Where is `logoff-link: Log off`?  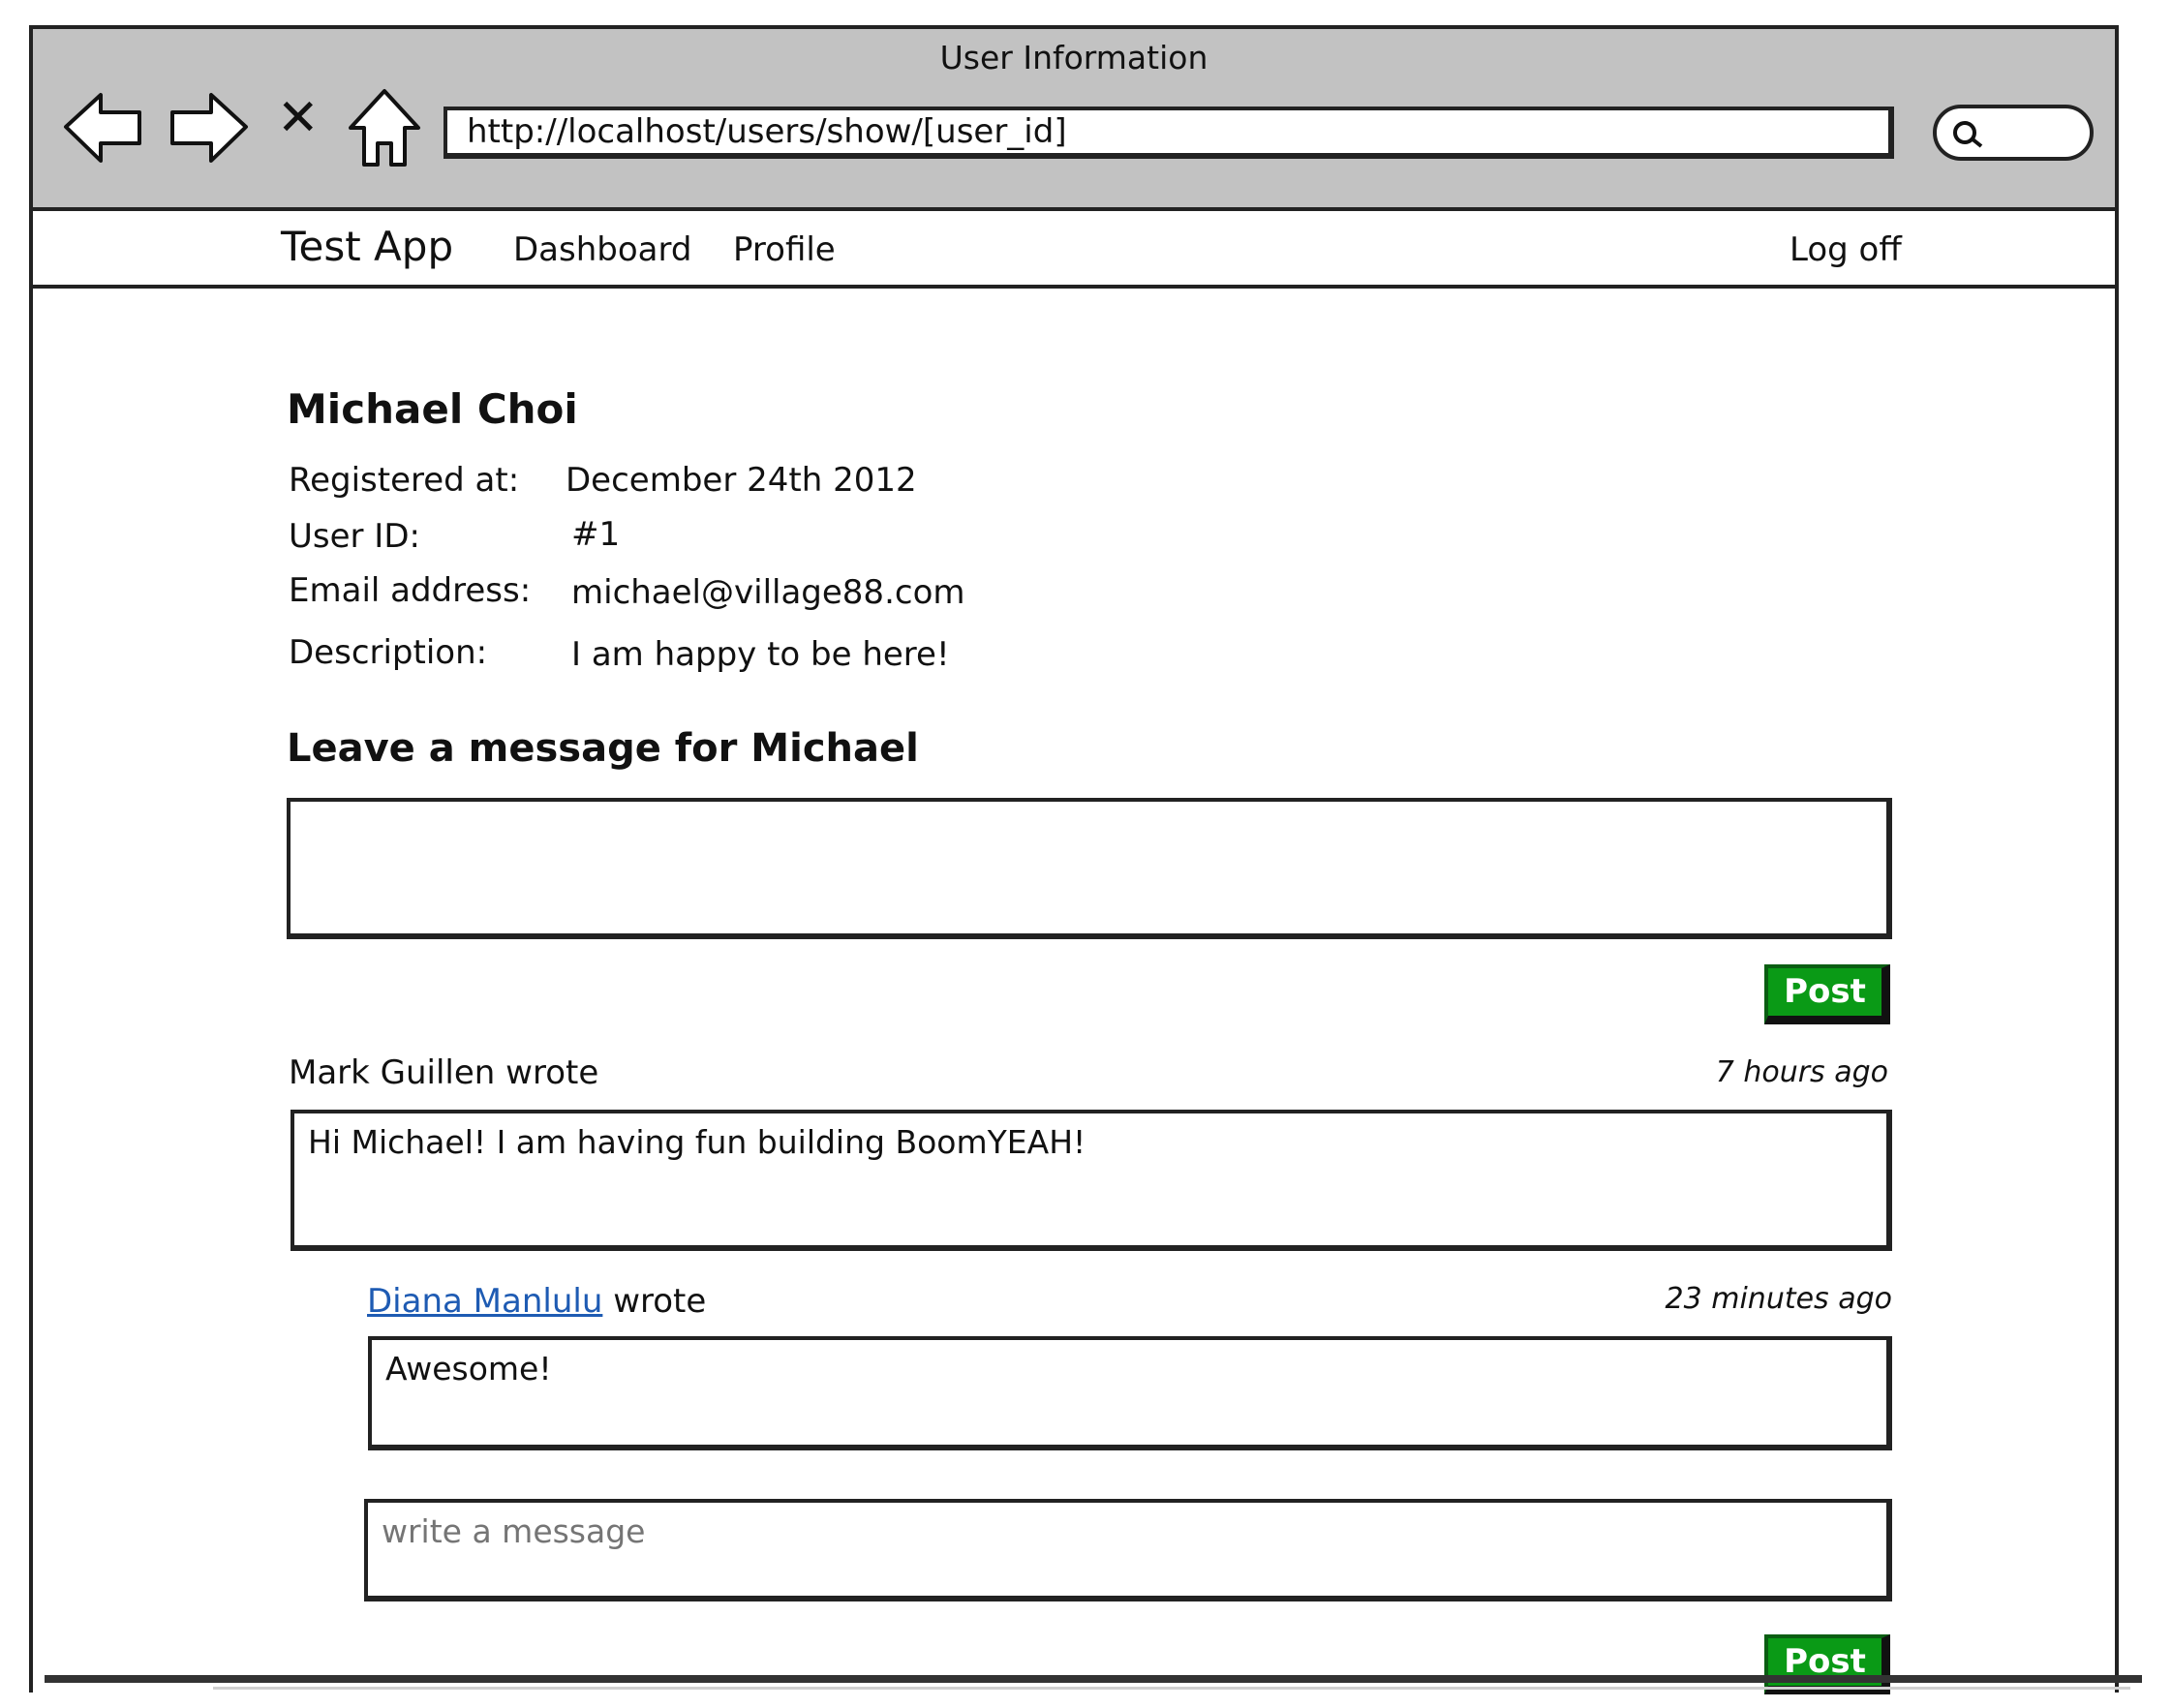 logoff-link: Log off is located at coordinates (1846, 250).